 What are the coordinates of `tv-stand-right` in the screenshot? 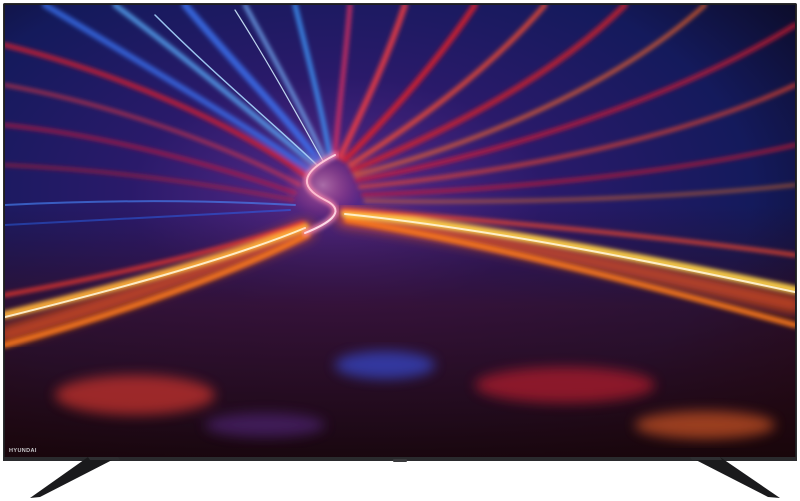 It's located at (720, 478).